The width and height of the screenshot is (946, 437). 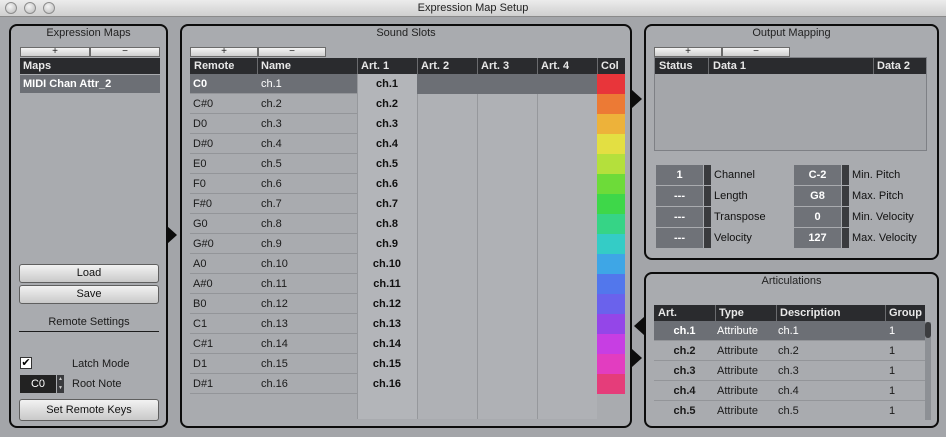 What do you see at coordinates (407, 84) in the screenshot?
I see `table-row: C0 ch.1 ch.1` at bounding box center [407, 84].